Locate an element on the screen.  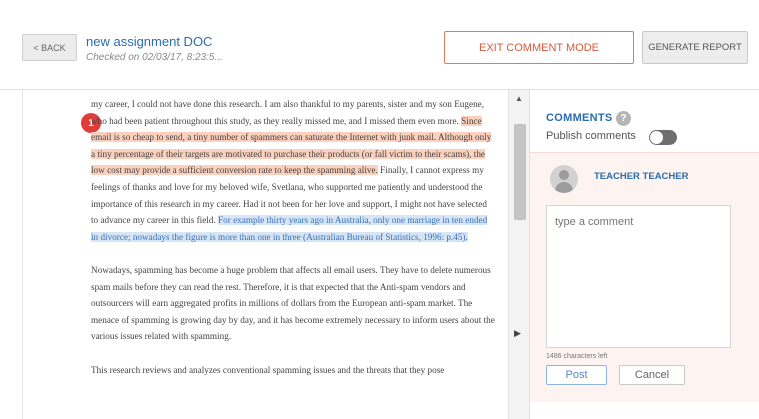
avatar-body is located at coordinates (564, 187).